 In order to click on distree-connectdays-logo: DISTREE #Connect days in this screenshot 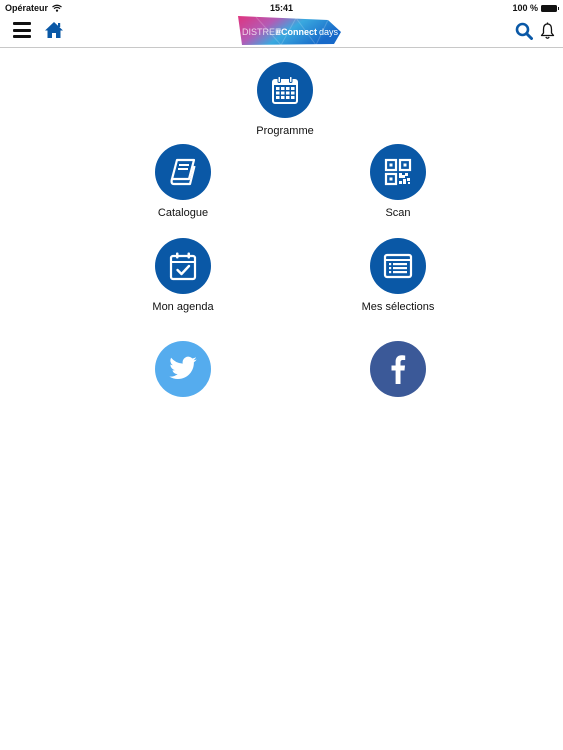, I will do `click(289, 31)`.